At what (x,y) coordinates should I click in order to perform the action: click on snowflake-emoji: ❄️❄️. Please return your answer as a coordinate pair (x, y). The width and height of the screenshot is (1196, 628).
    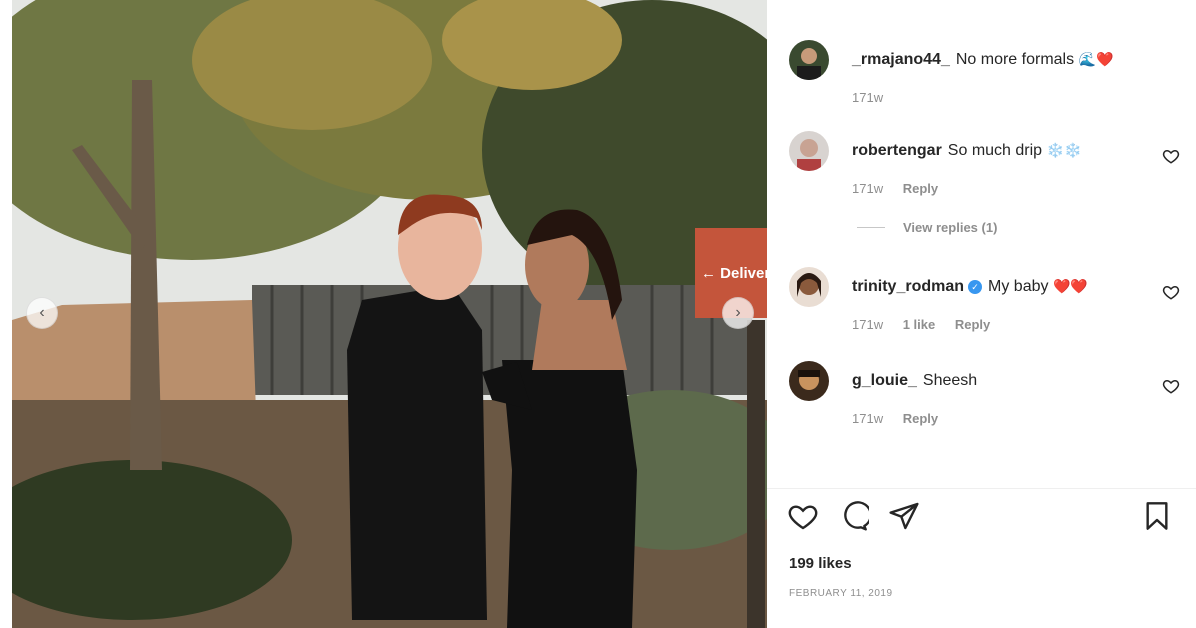
    Looking at the image, I should click on (1064, 150).